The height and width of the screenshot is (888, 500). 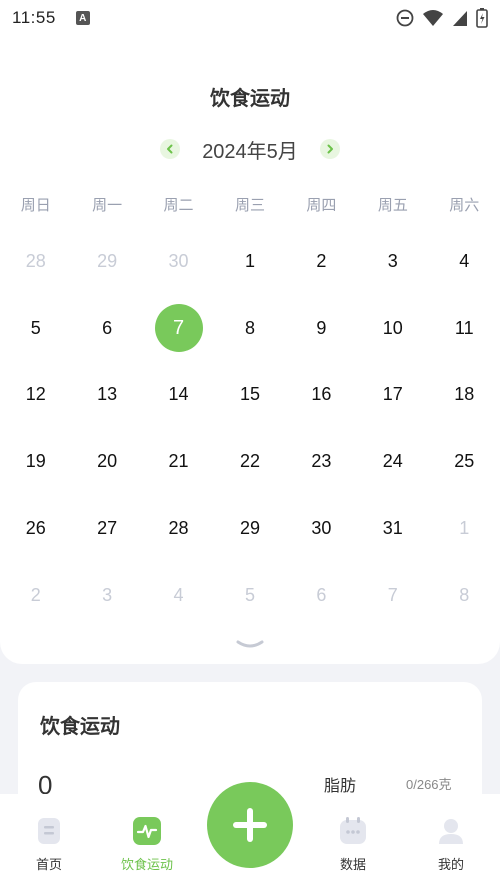 I want to click on calendar-day-number: 5, so click(x=35, y=327).